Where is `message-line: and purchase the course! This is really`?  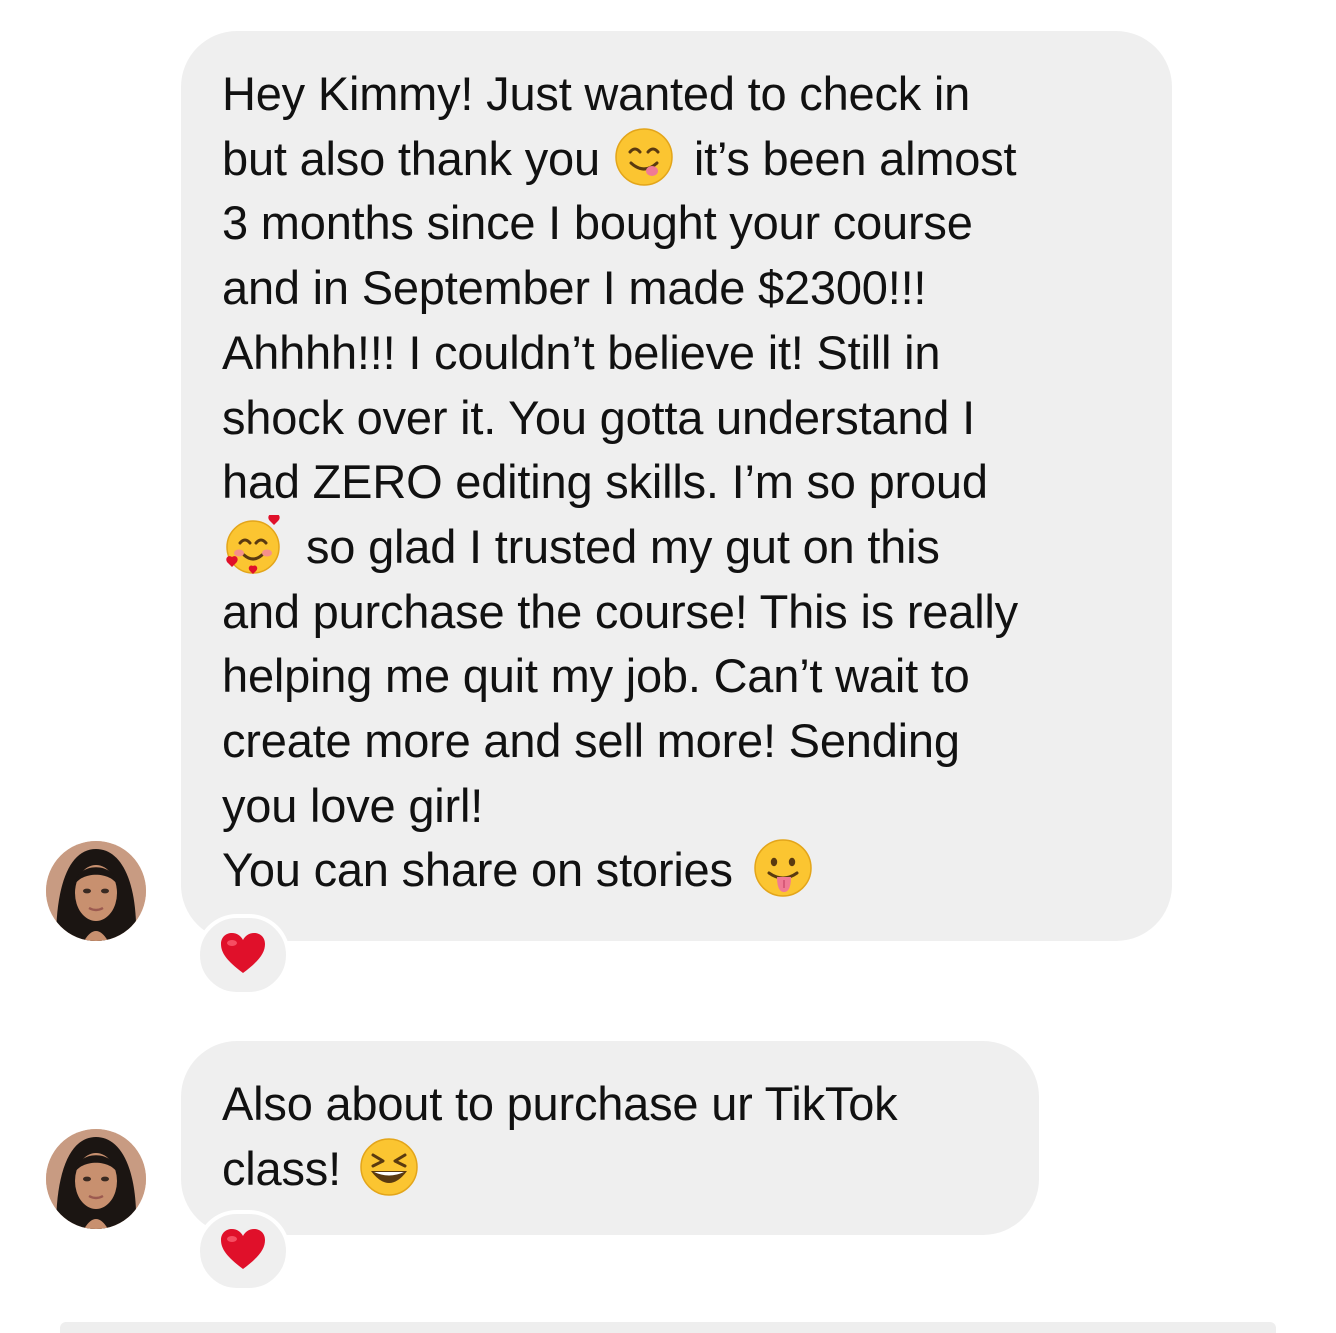
message-line: and purchase the course! This is really is located at coordinates (620, 611).